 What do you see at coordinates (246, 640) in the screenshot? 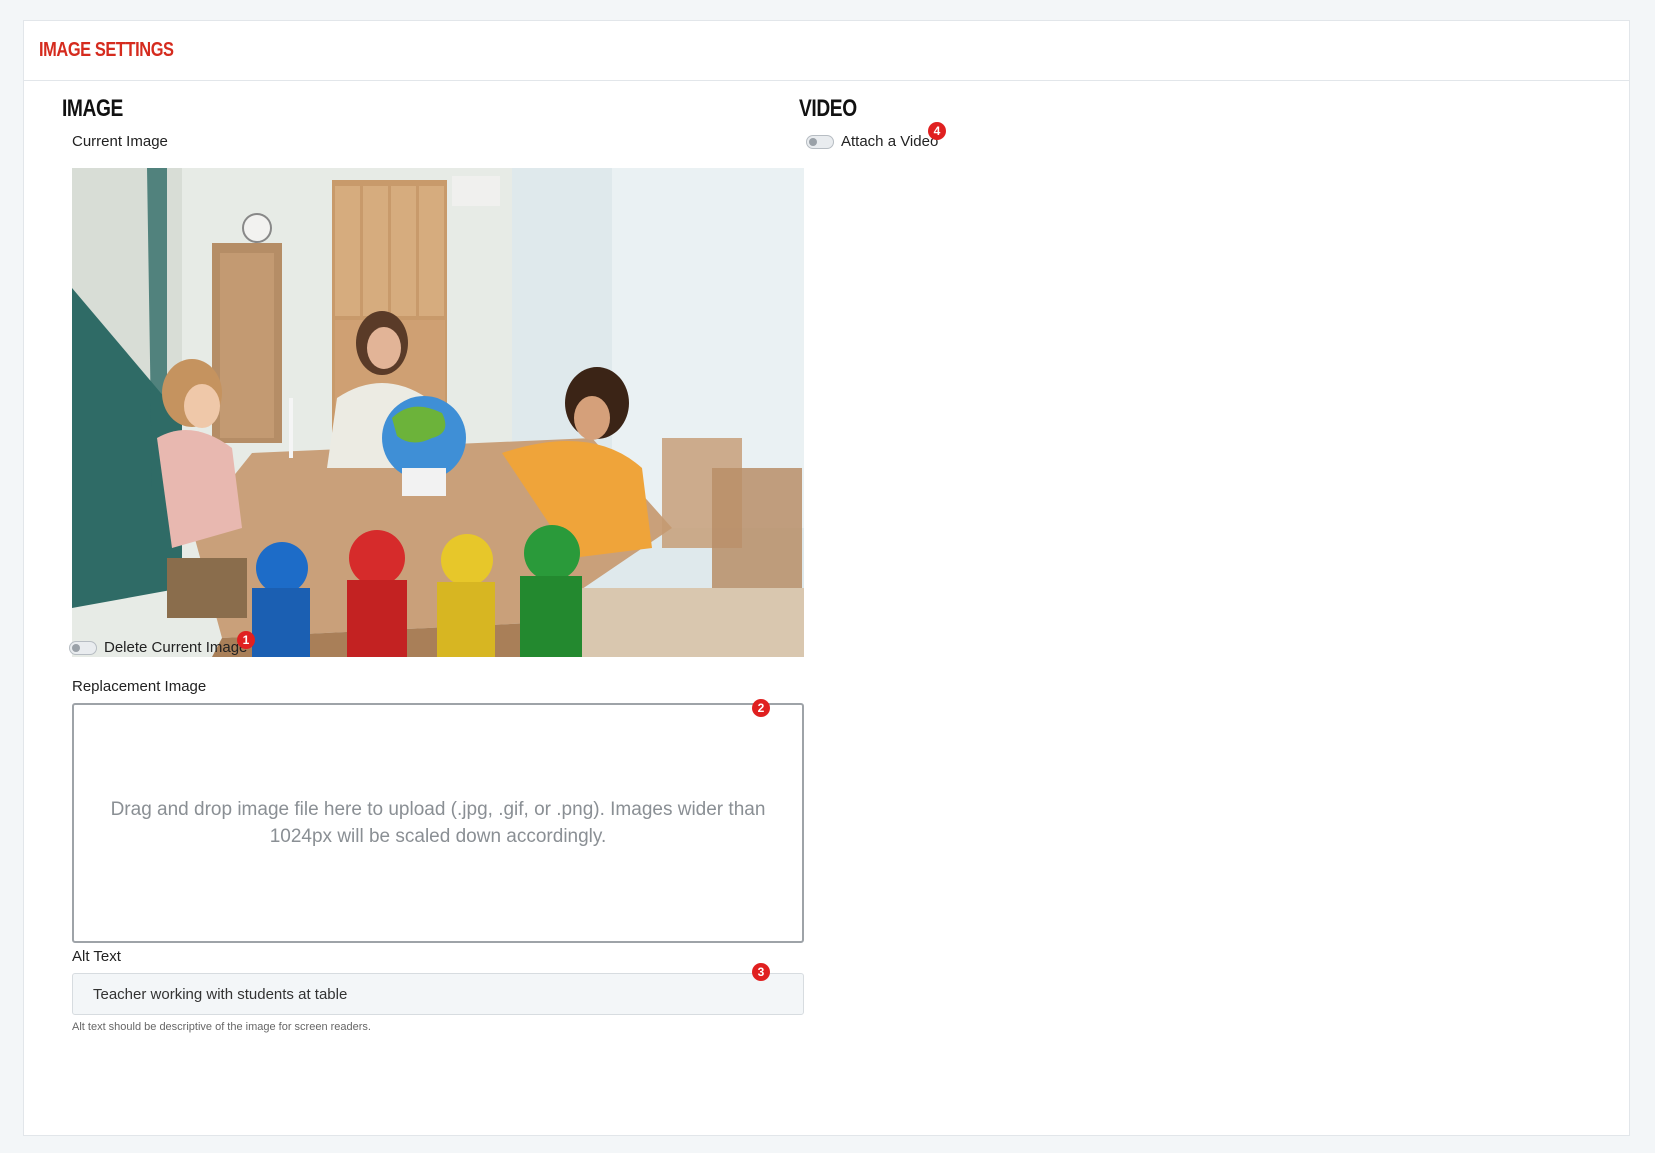
I see `annotation-marker-1: 1` at bounding box center [246, 640].